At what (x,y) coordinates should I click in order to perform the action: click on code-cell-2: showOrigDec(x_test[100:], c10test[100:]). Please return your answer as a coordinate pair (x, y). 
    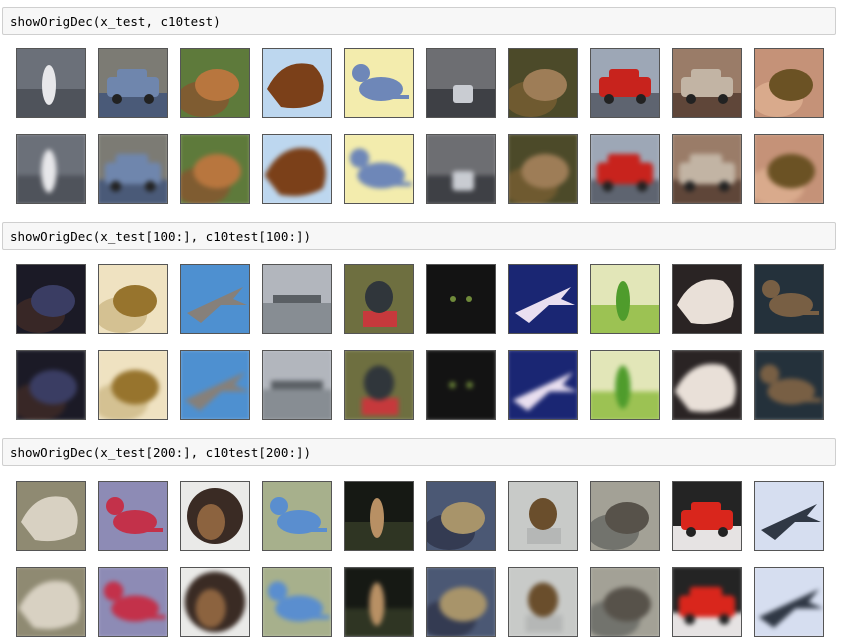
    Looking at the image, I should click on (419, 236).